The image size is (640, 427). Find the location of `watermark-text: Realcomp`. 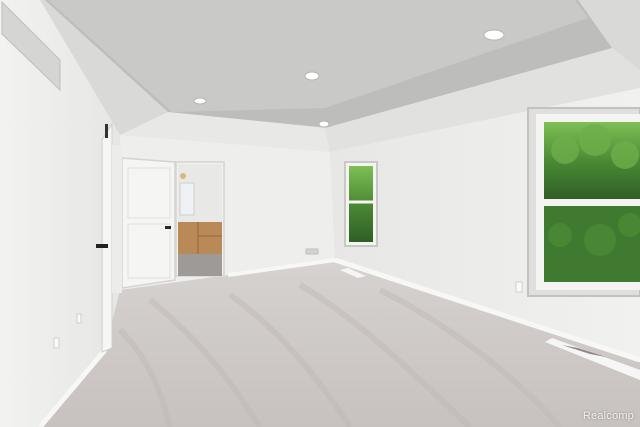

watermark-text: Realcomp is located at coordinates (608, 416).